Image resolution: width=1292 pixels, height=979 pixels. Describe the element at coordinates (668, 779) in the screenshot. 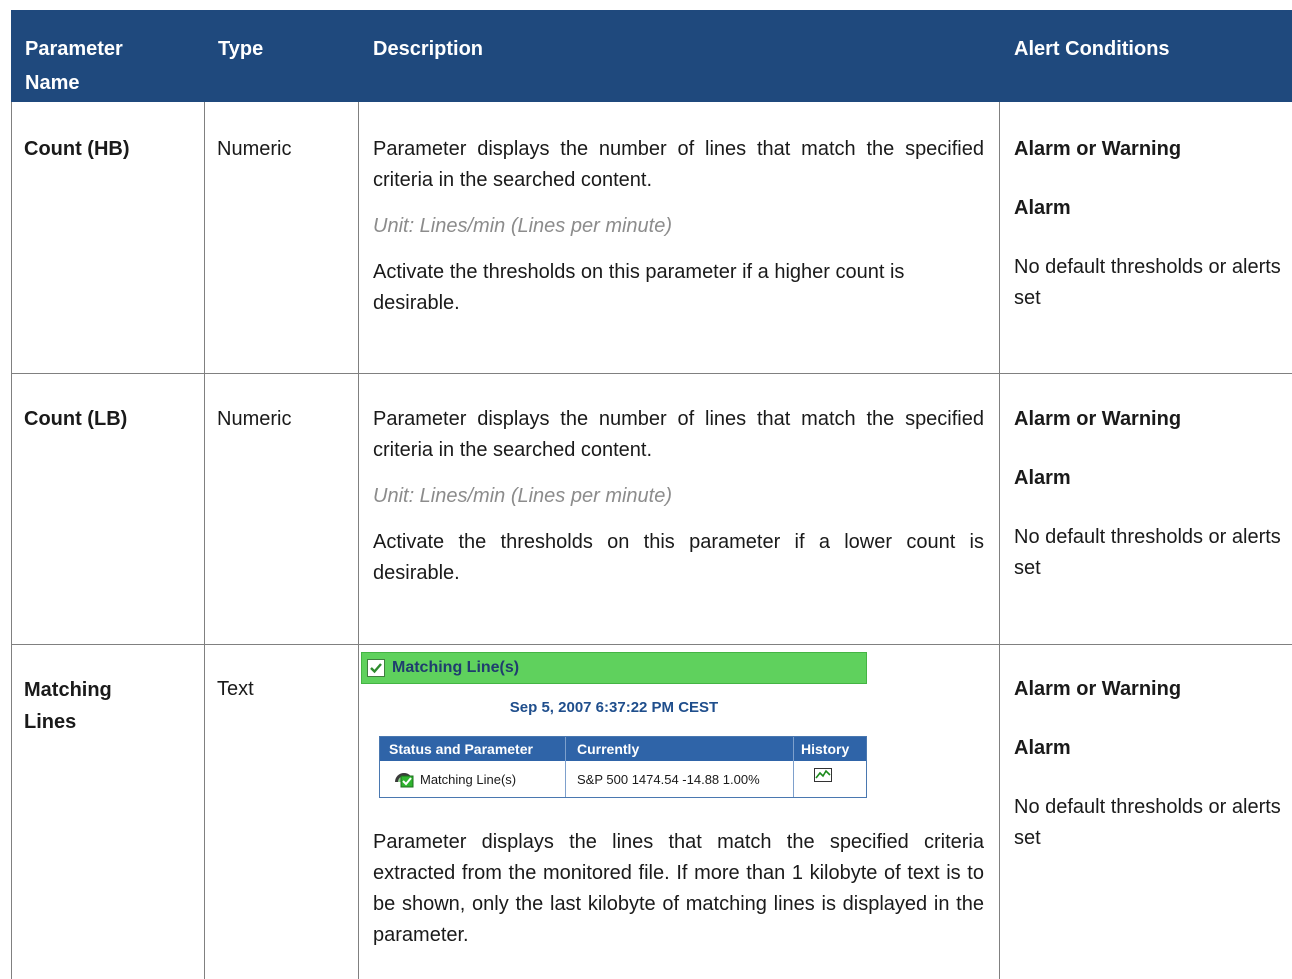

I see `status-row-currently: S&P 500 1474.54 -14.88 1.00%` at that location.